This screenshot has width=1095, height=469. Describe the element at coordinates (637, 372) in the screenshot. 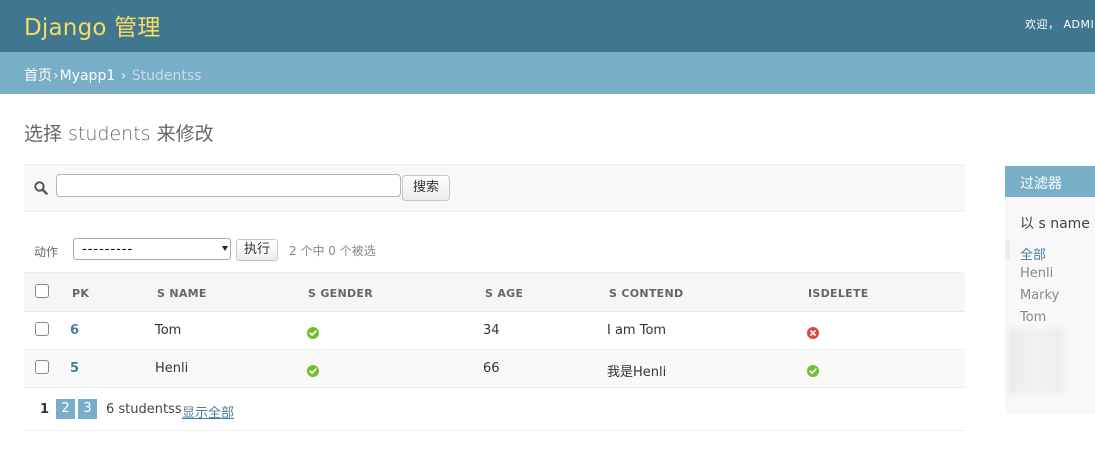

I see `cell-s-contend: 我是Henli` at that location.